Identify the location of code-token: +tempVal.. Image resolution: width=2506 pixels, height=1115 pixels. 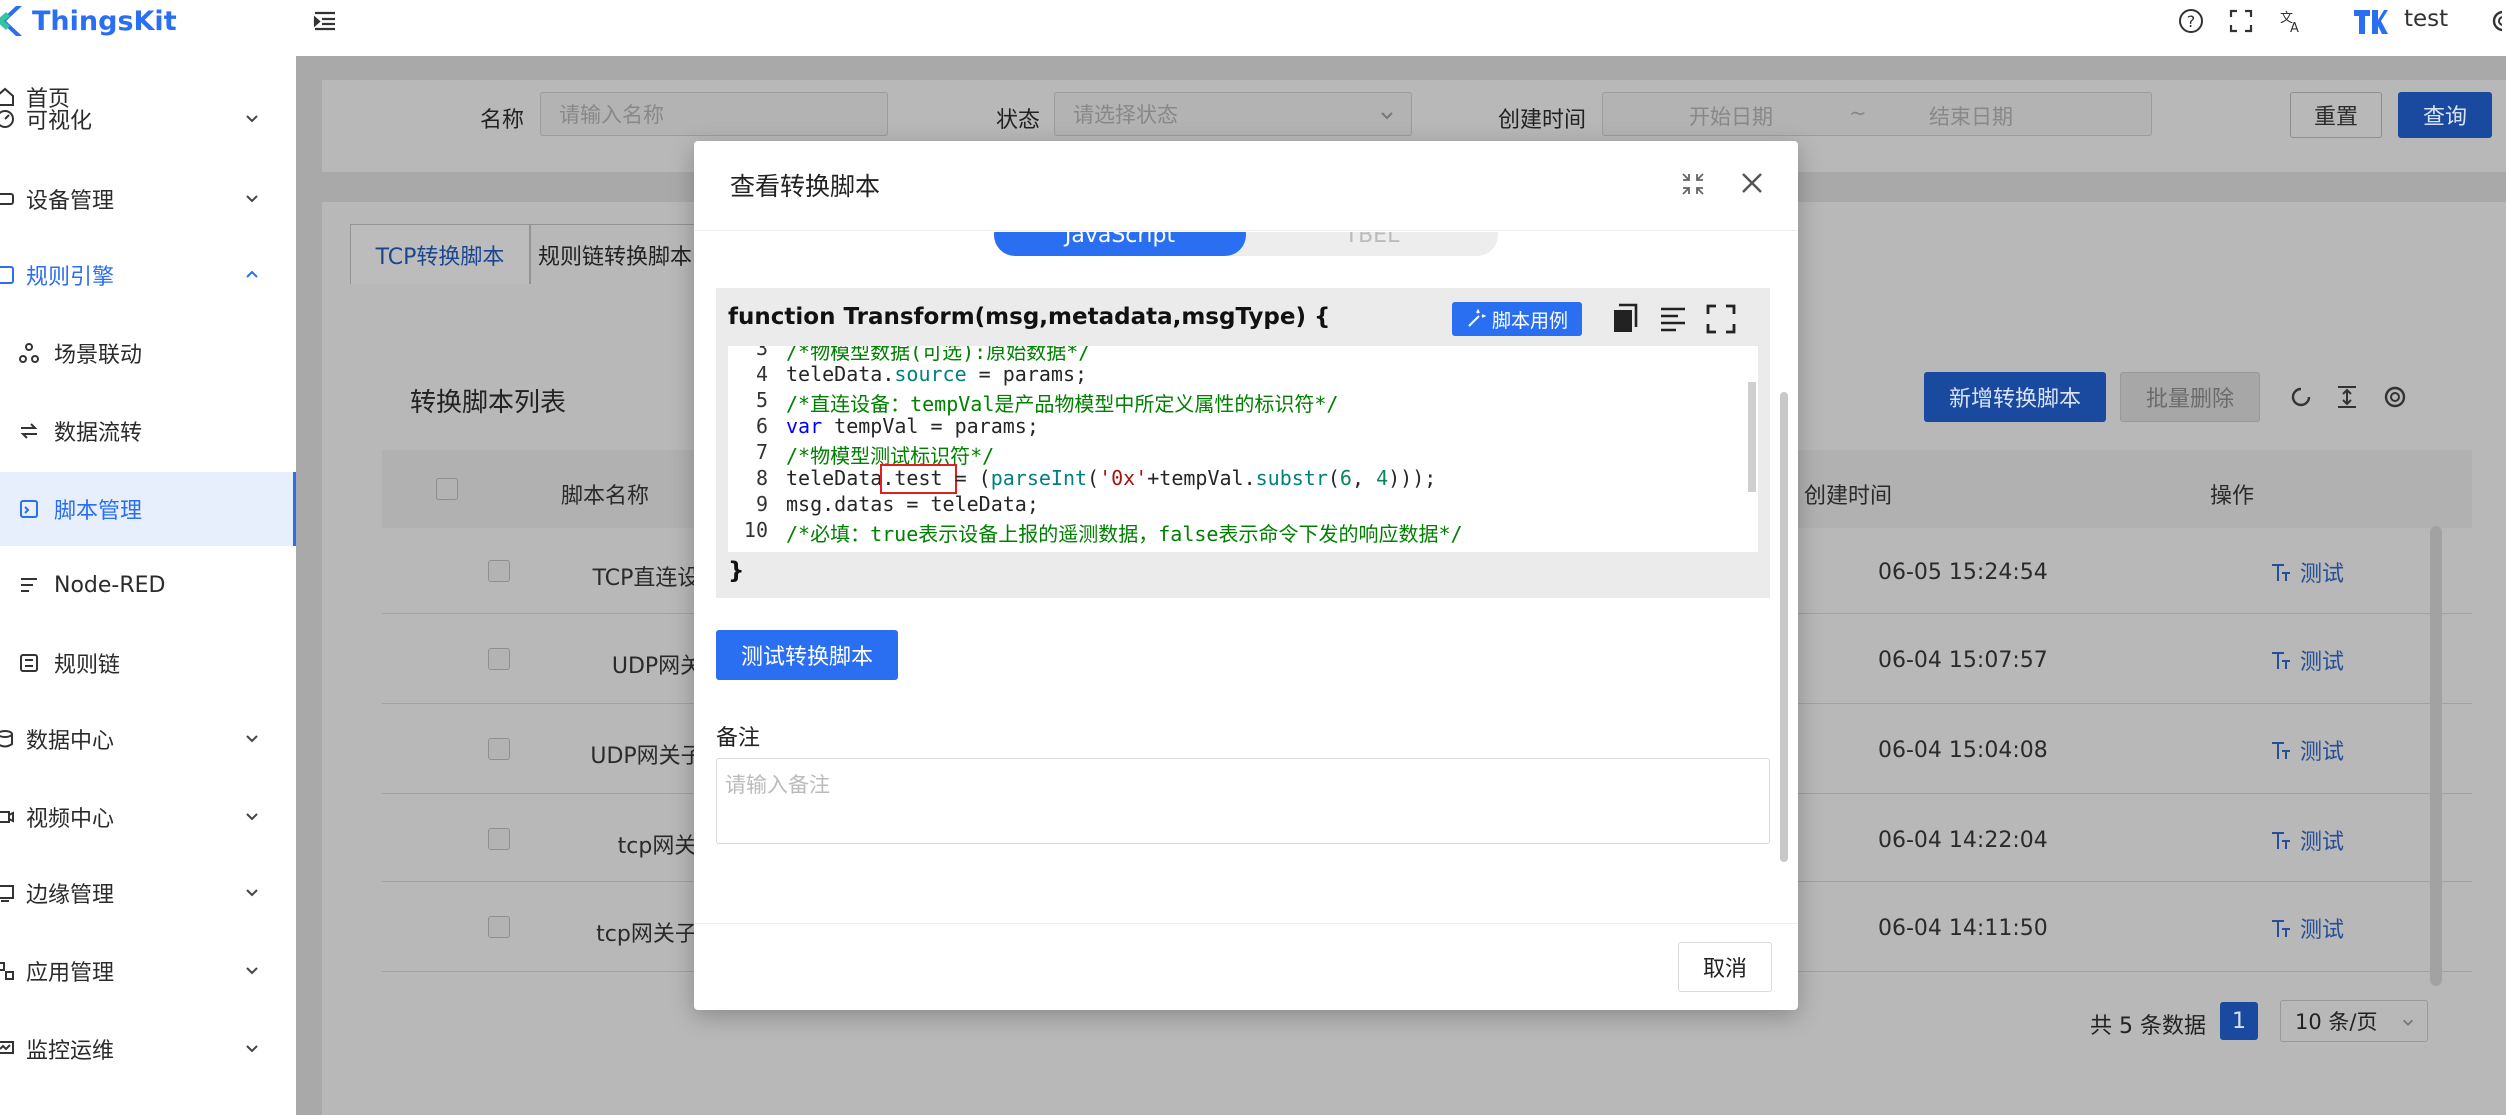
(1201, 478).